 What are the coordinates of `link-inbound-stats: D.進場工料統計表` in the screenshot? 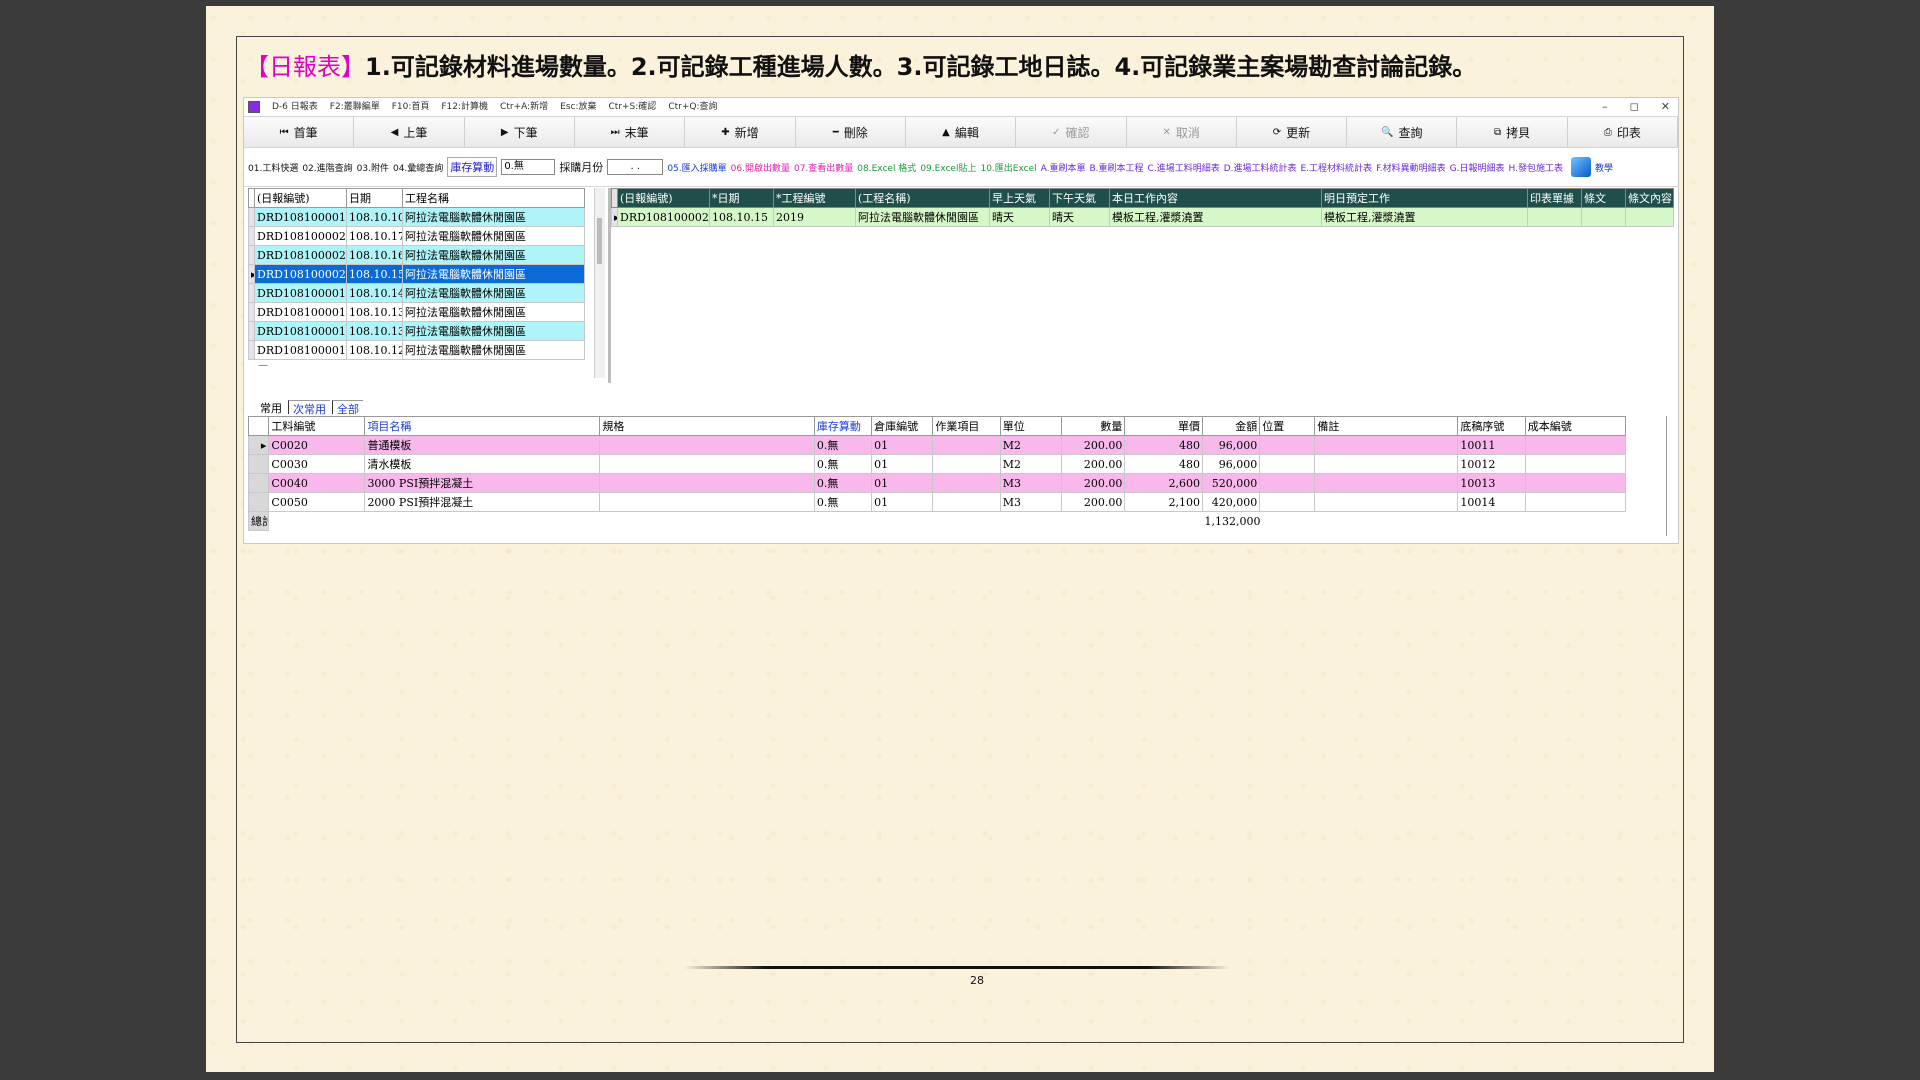 It's located at (1260, 167).